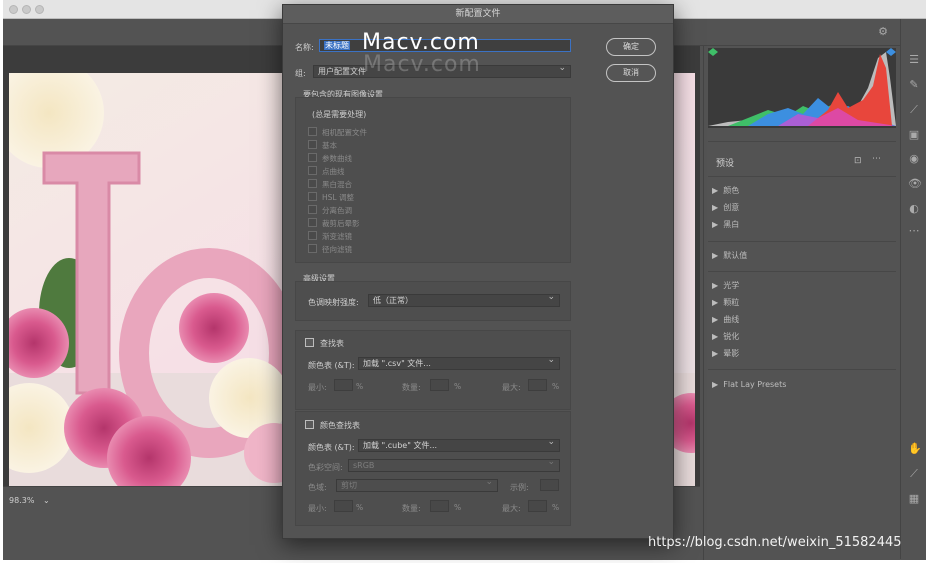 Image resolution: width=929 pixels, height=563 pixels. Describe the element at coordinates (725, 164) in the screenshot. I see `presets-title: 预设` at that location.